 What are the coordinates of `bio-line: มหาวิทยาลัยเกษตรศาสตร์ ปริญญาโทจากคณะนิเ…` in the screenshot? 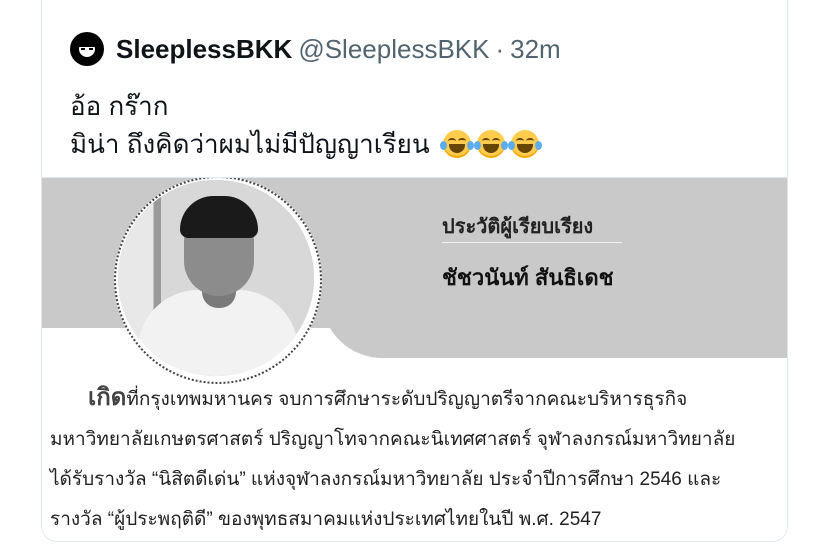 It's located at (393, 439).